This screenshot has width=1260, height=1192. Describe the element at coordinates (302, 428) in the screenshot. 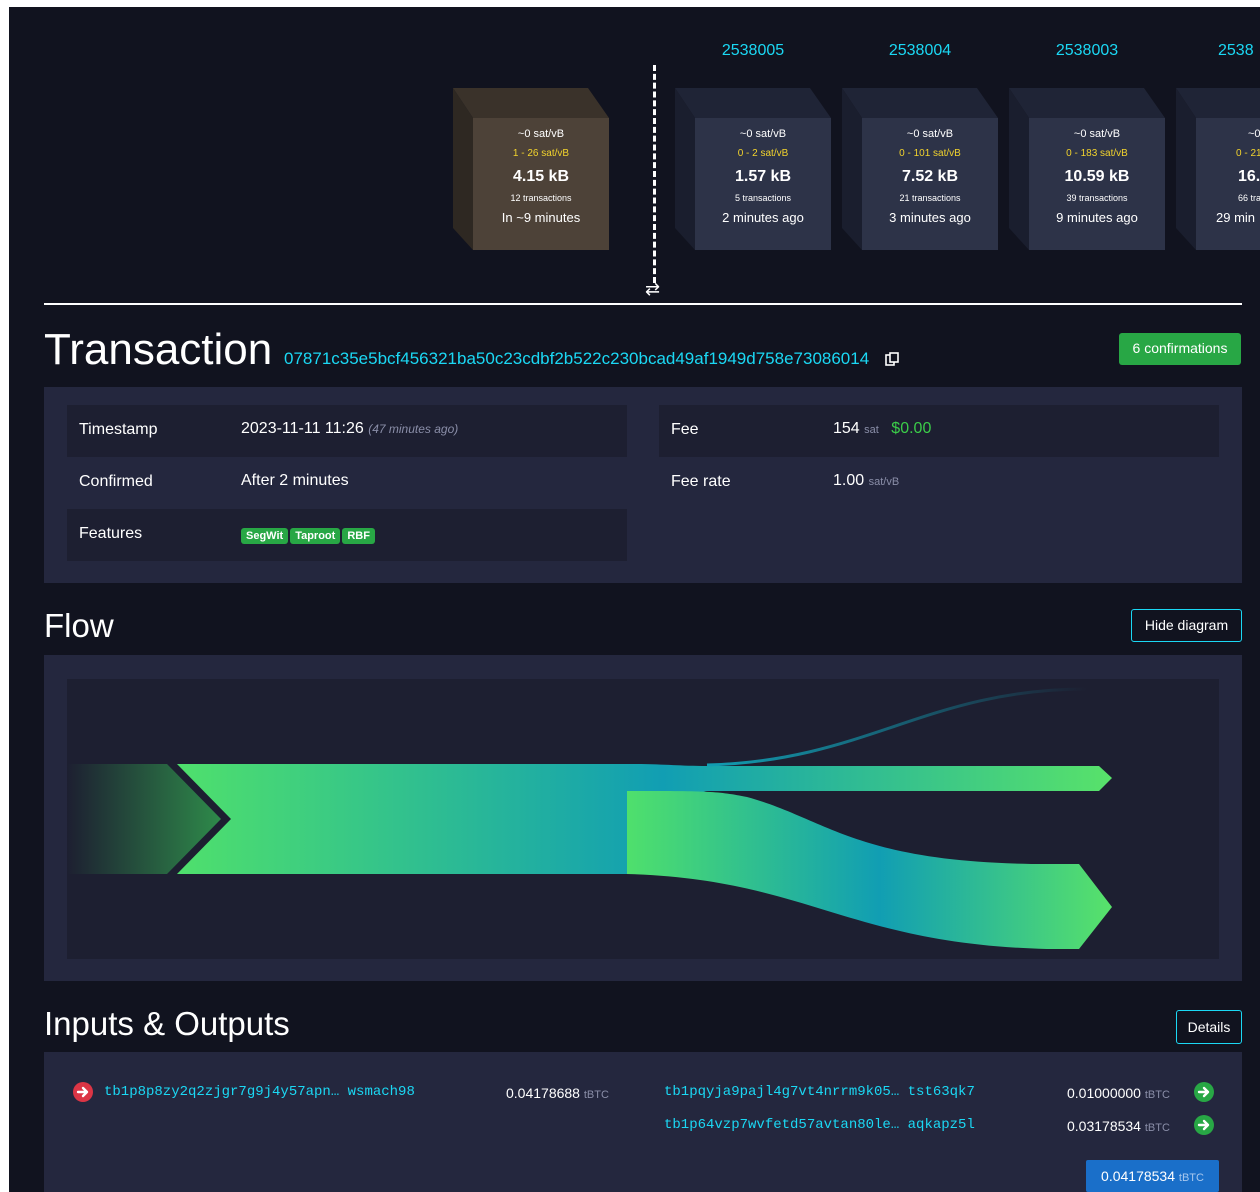

I see `timestamp-date: 2023-11-11 11:26` at that location.